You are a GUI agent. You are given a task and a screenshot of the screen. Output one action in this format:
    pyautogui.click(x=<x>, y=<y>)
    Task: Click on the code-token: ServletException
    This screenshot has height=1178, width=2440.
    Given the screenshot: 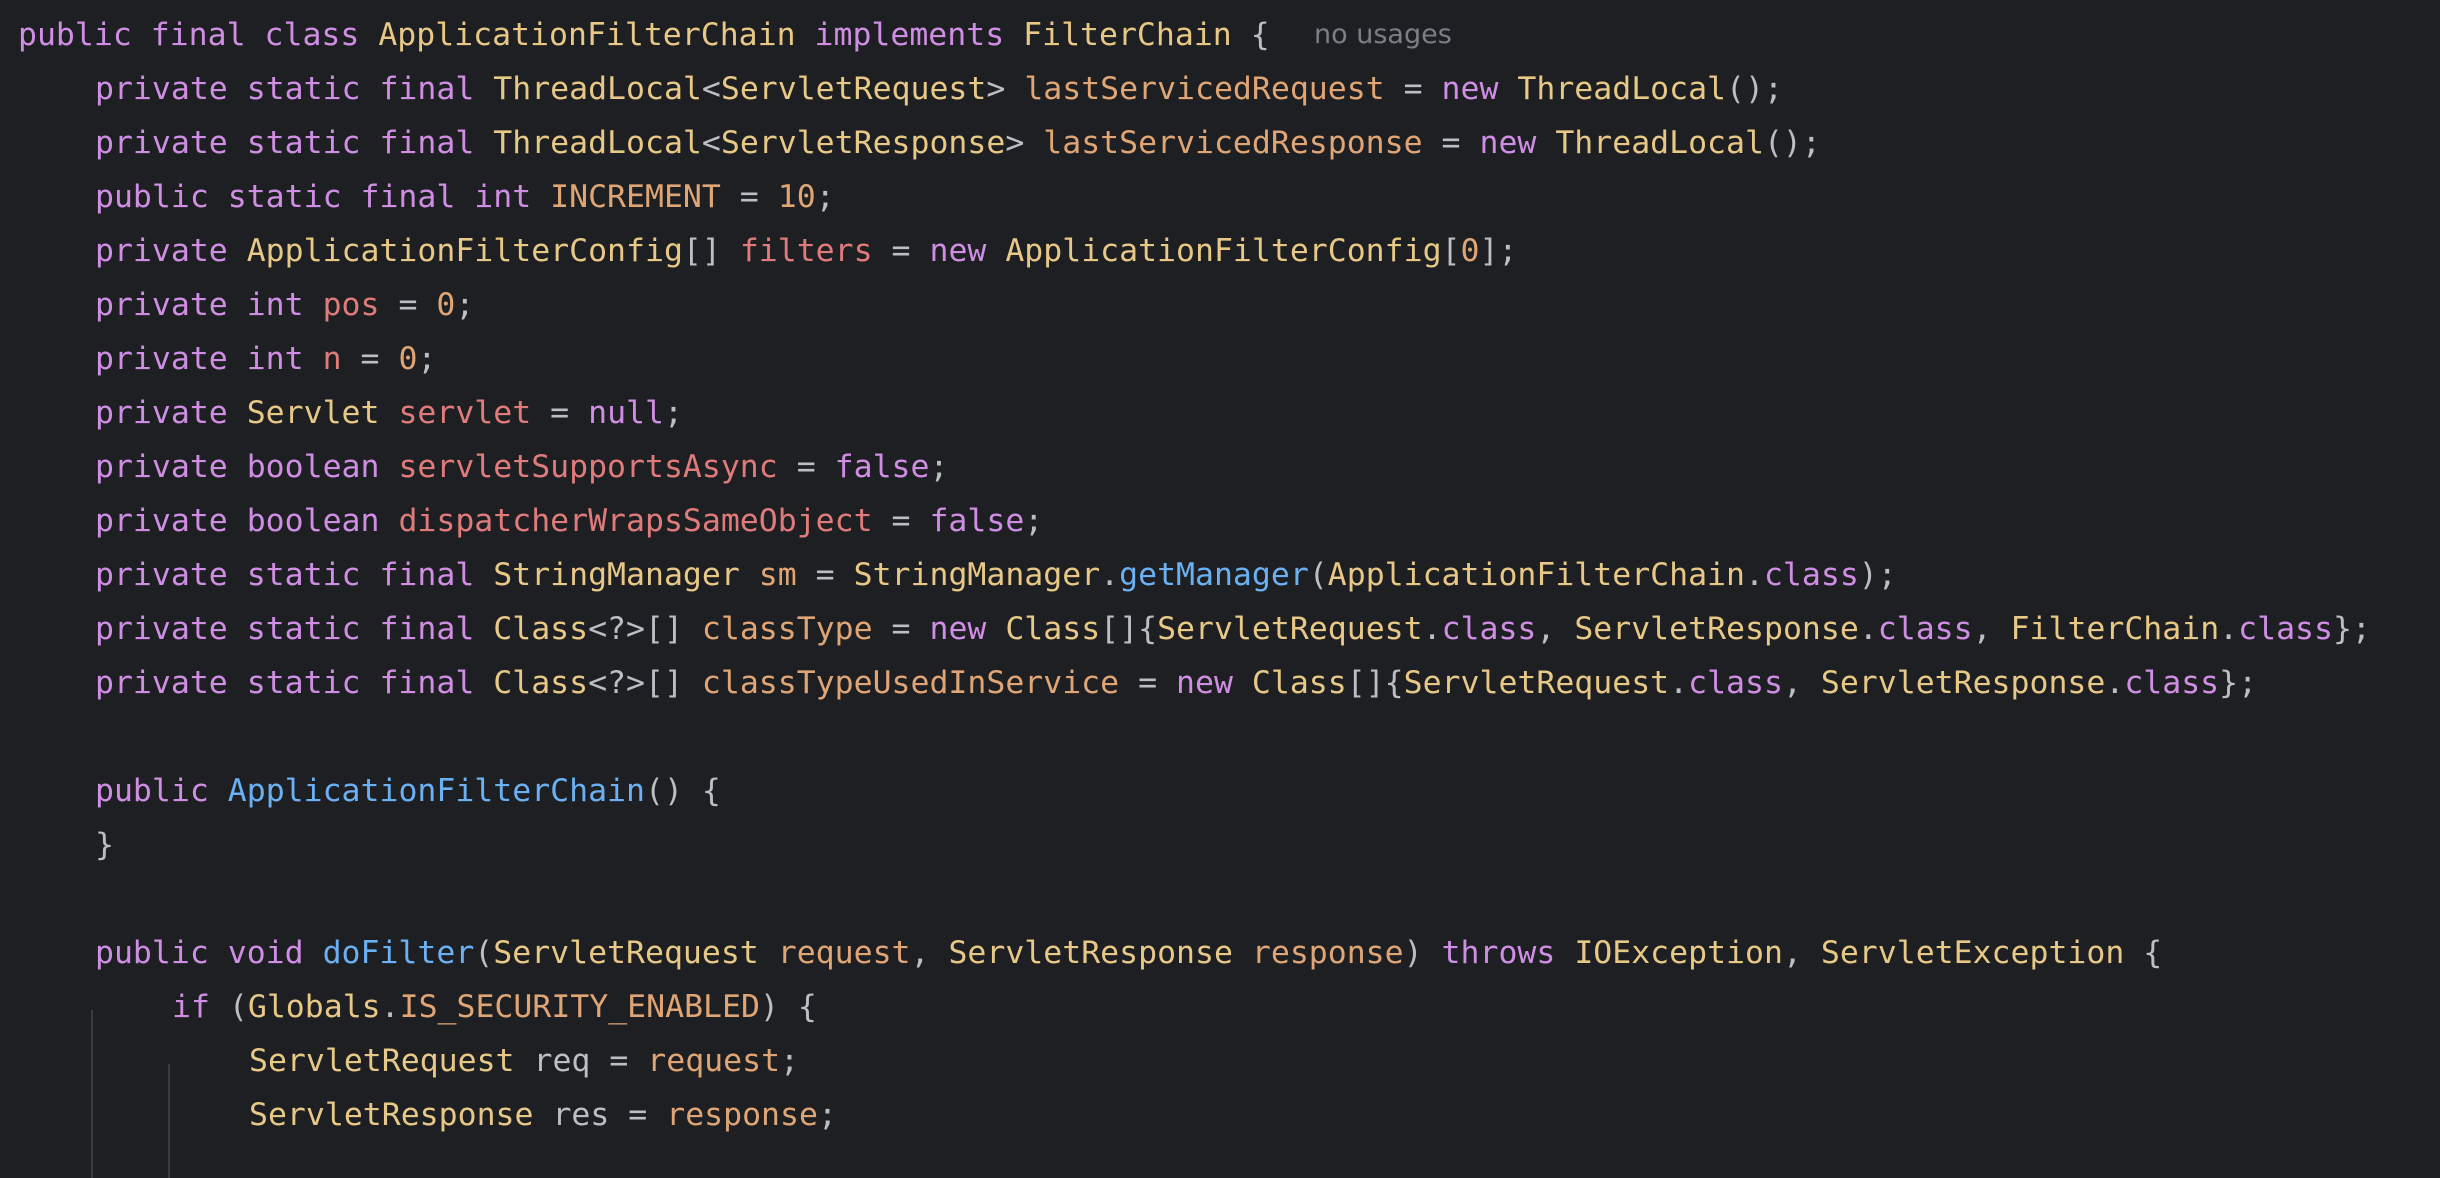 What is the action you would take?
    pyautogui.click(x=1982, y=953)
    